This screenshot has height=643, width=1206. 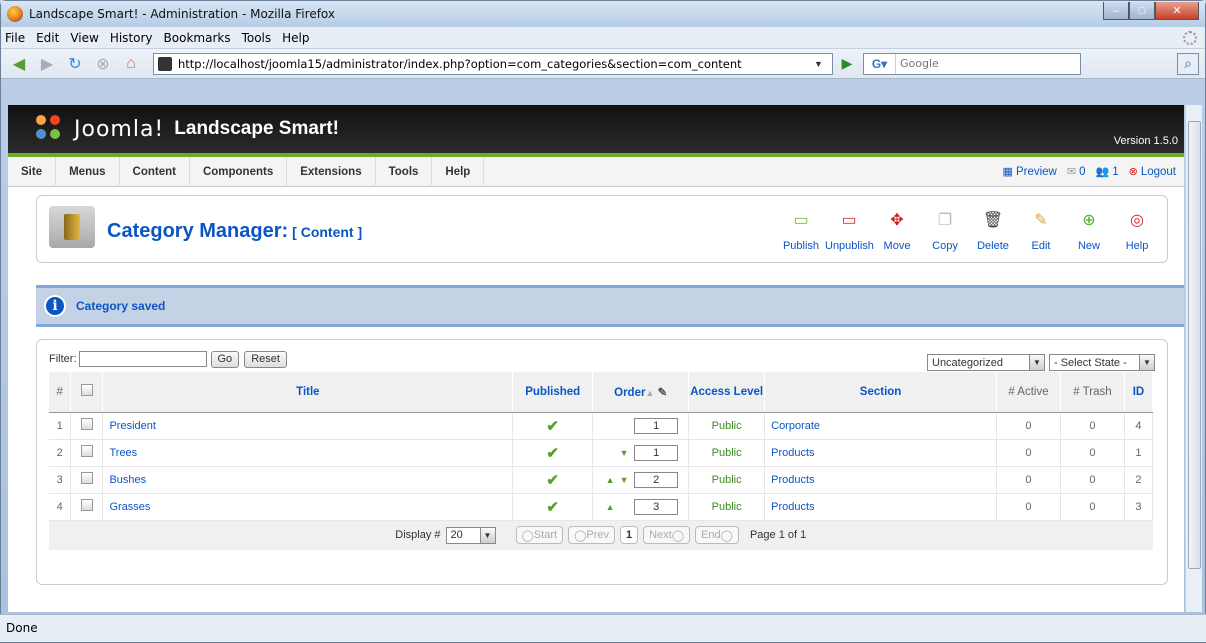 What do you see at coordinates (155, 171) in the screenshot?
I see `admin-menu-content: Content` at bounding box center [155, 171].